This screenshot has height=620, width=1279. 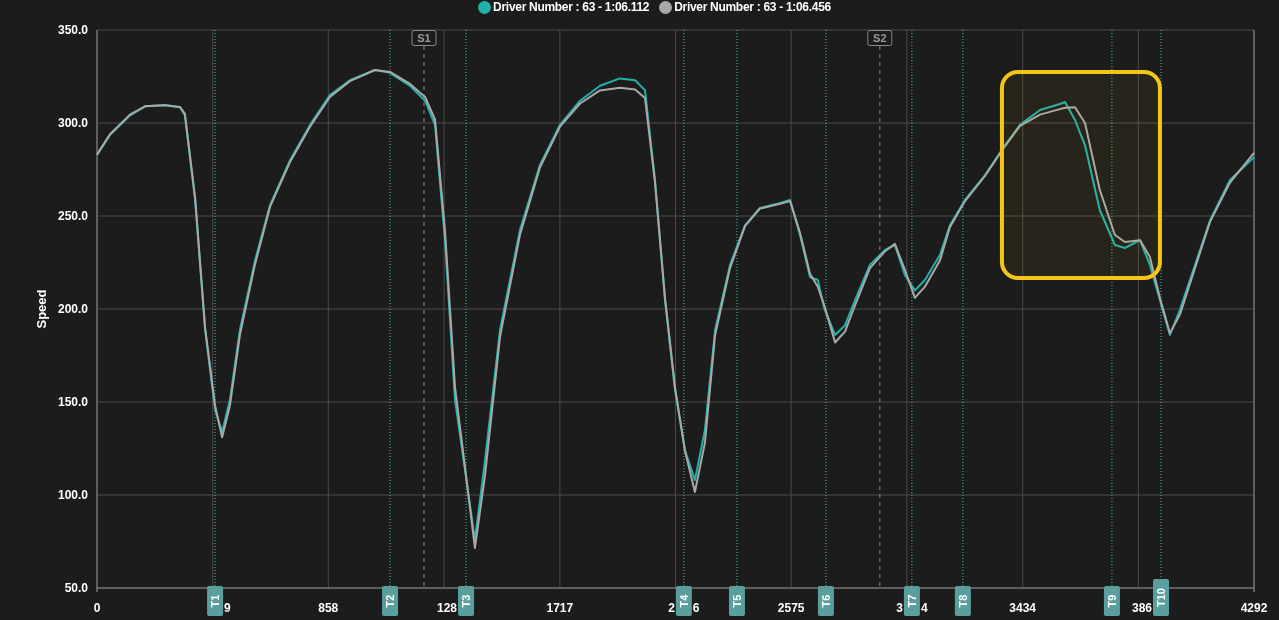 I want to click on axis-tick-label: 4, so click(x=924, y=608).